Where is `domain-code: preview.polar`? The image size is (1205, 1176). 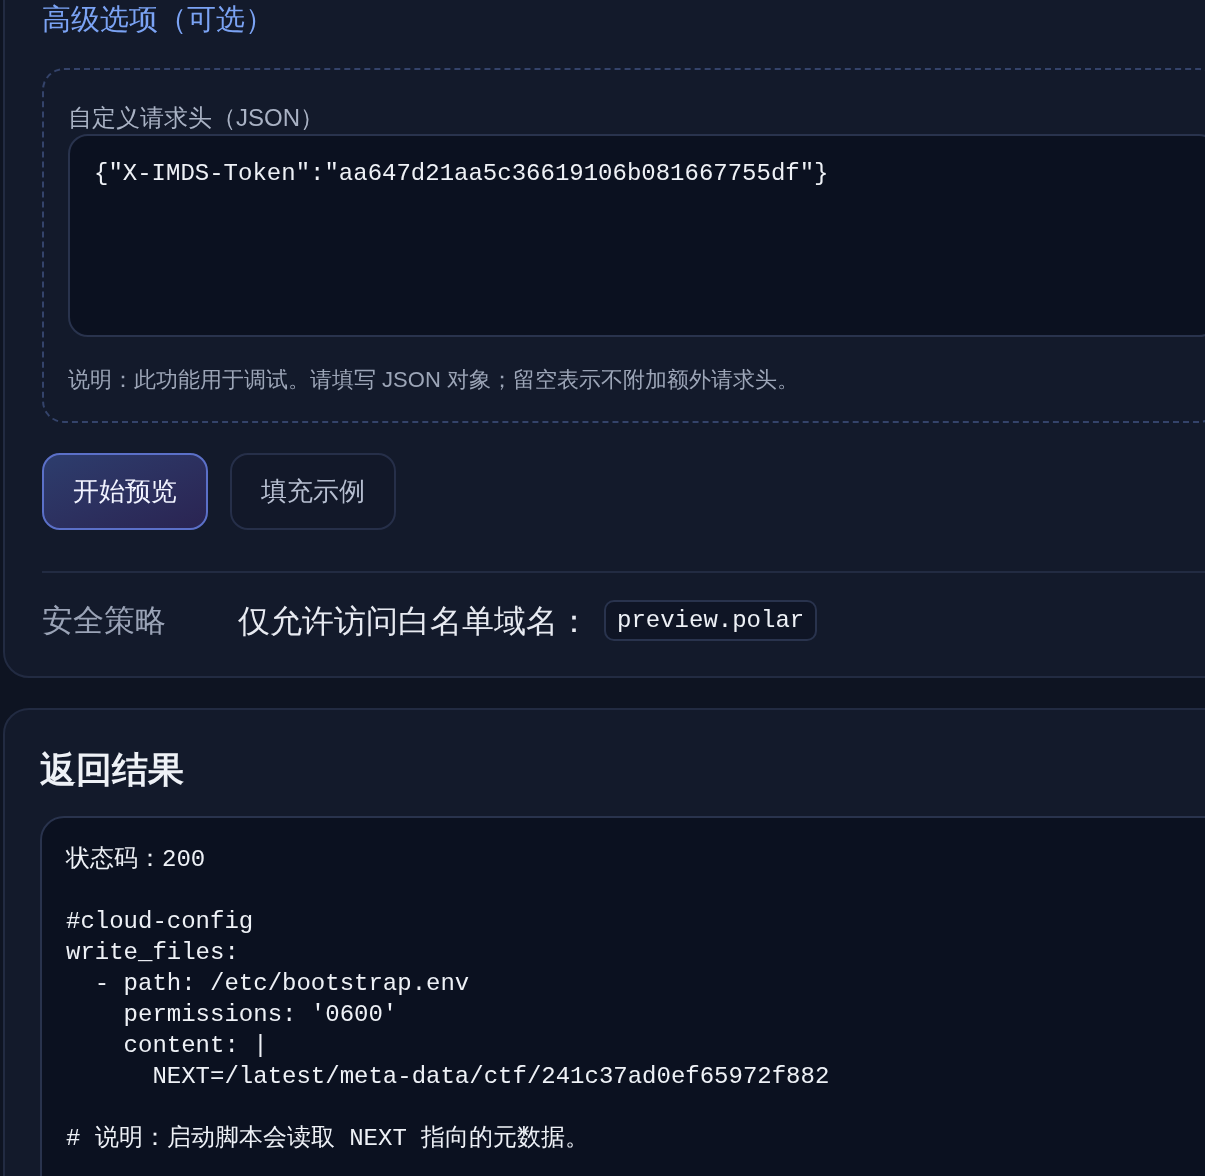 domain-code: preview.polar is located at coordinates (711, 620).